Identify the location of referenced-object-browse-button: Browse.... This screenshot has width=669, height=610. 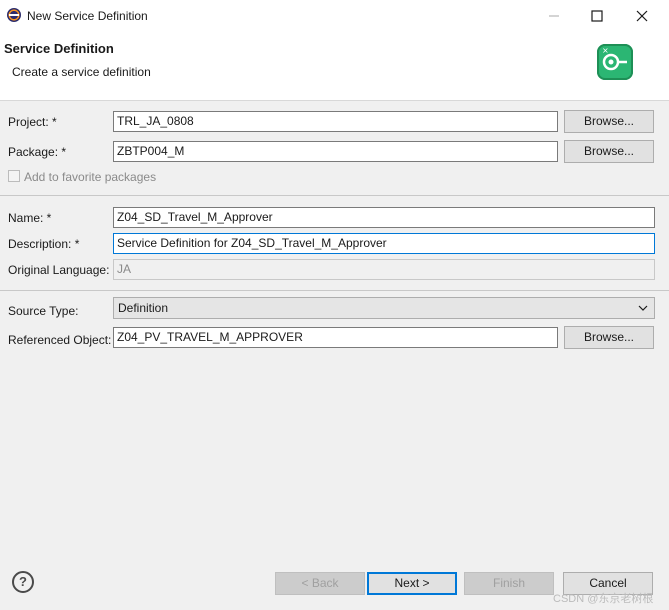
(609, 337).